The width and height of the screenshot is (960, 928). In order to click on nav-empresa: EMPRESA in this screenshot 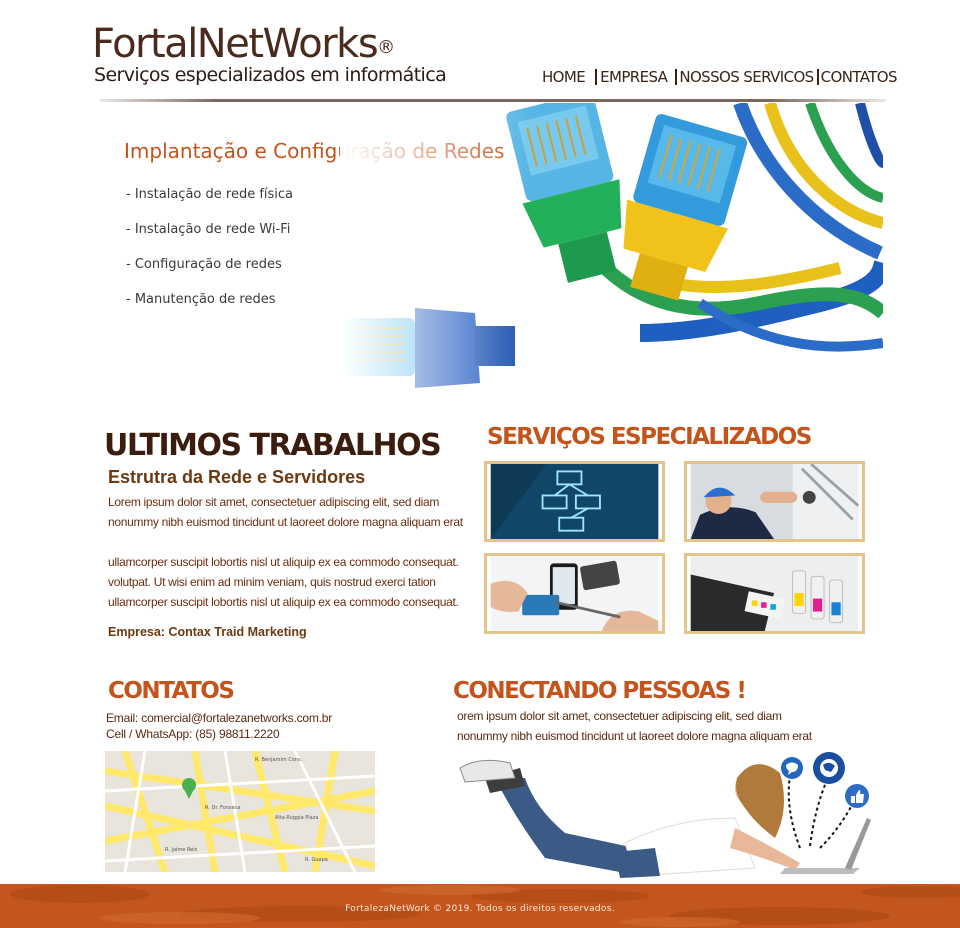, I will do `click(634, 77)`.